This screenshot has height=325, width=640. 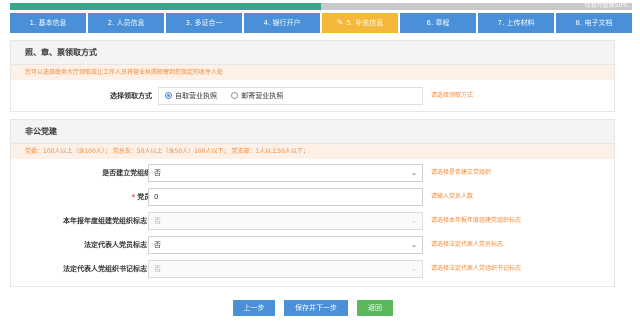 I want to click on tab-upload-materials: 7. 上传材料, so click(x=516, y=23).